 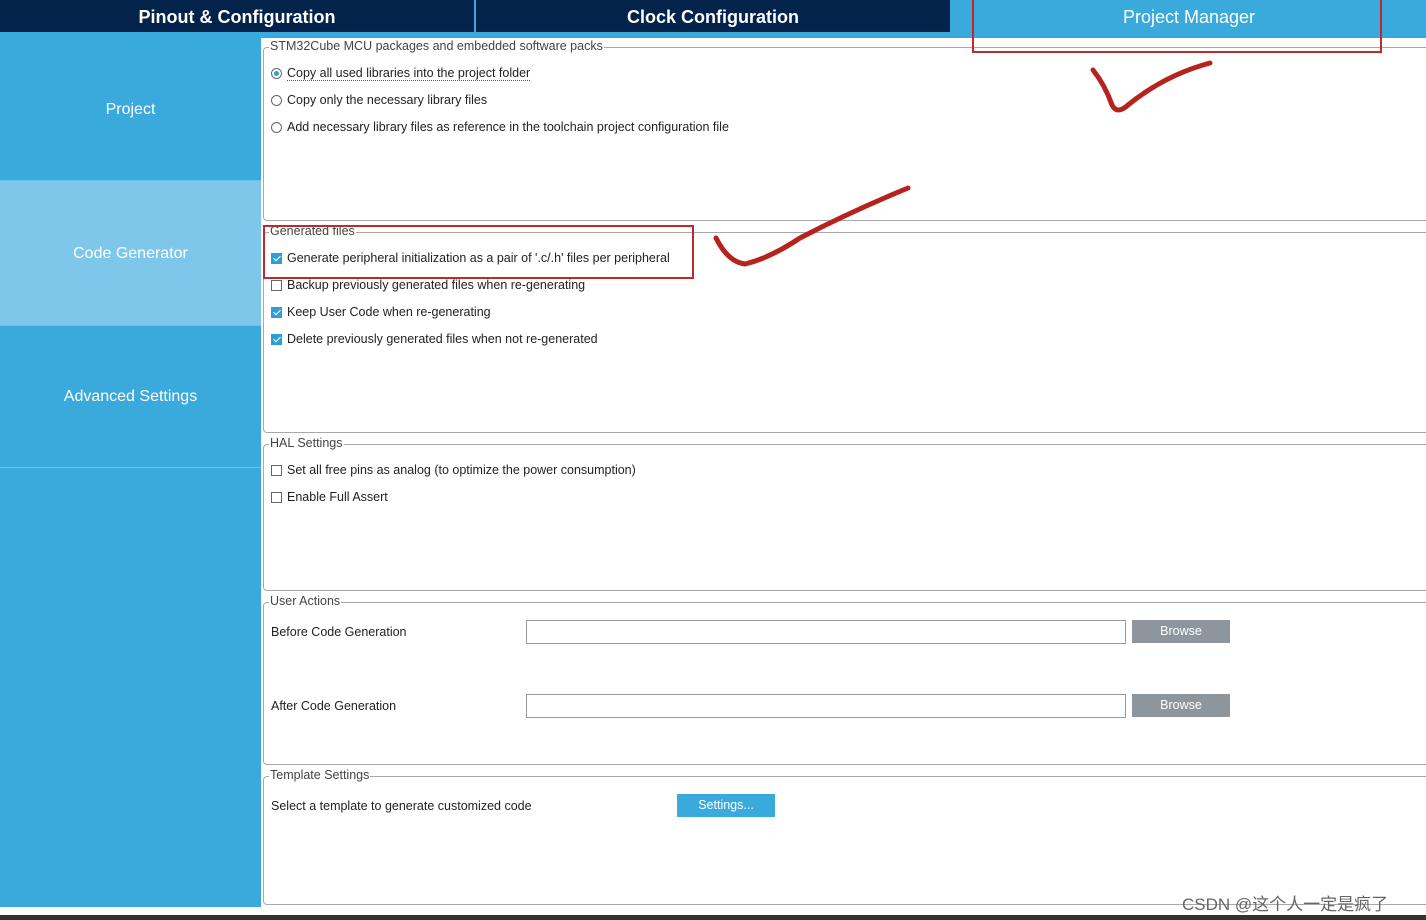 I want to click on annotation-checkmarks, so click(x=963, y=163).